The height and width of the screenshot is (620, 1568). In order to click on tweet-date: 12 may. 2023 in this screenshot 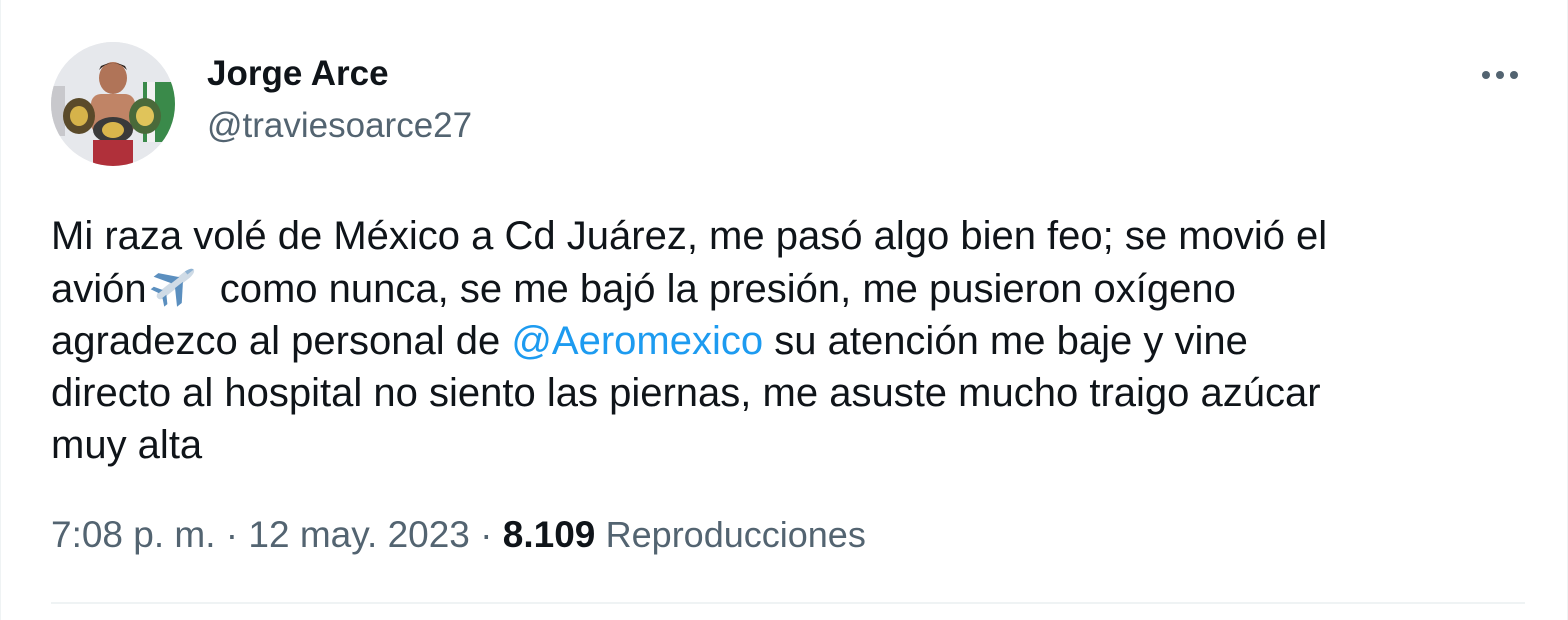, I will do `click(358, 534)`.